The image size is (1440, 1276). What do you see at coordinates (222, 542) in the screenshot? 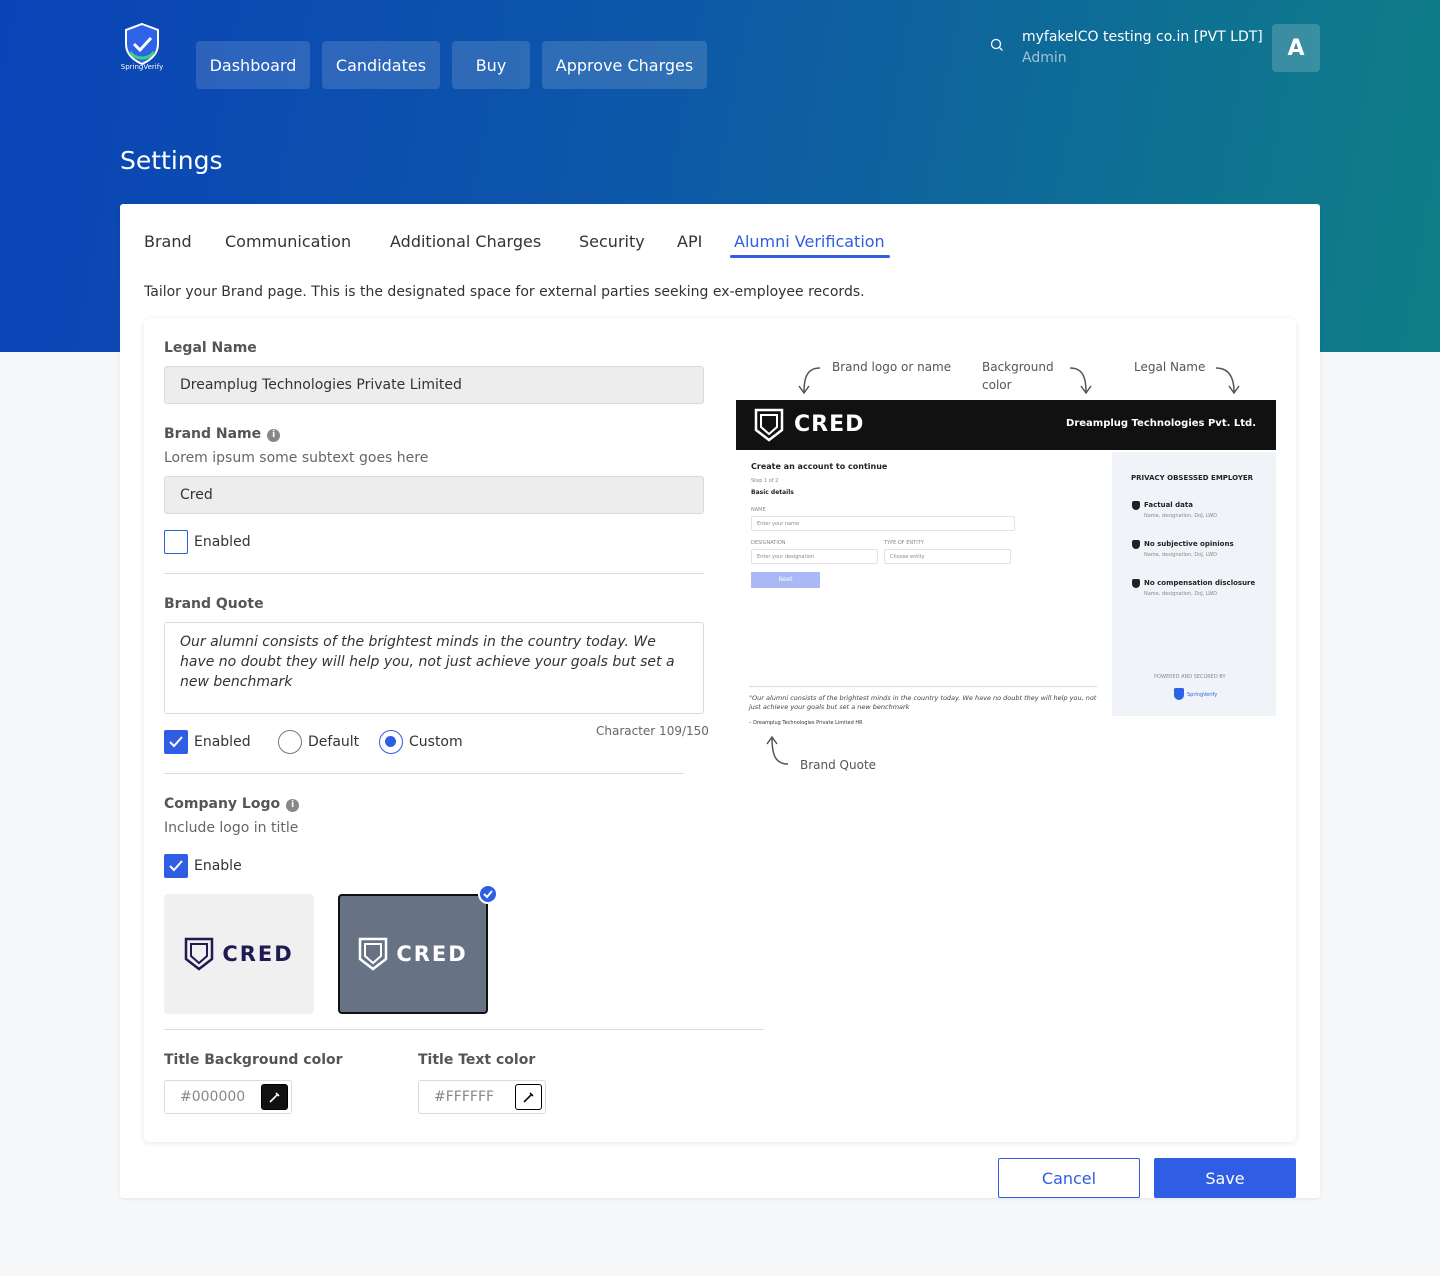
I see `brand-name-enabled-label: Enabled` at bounding box center [222, 542].